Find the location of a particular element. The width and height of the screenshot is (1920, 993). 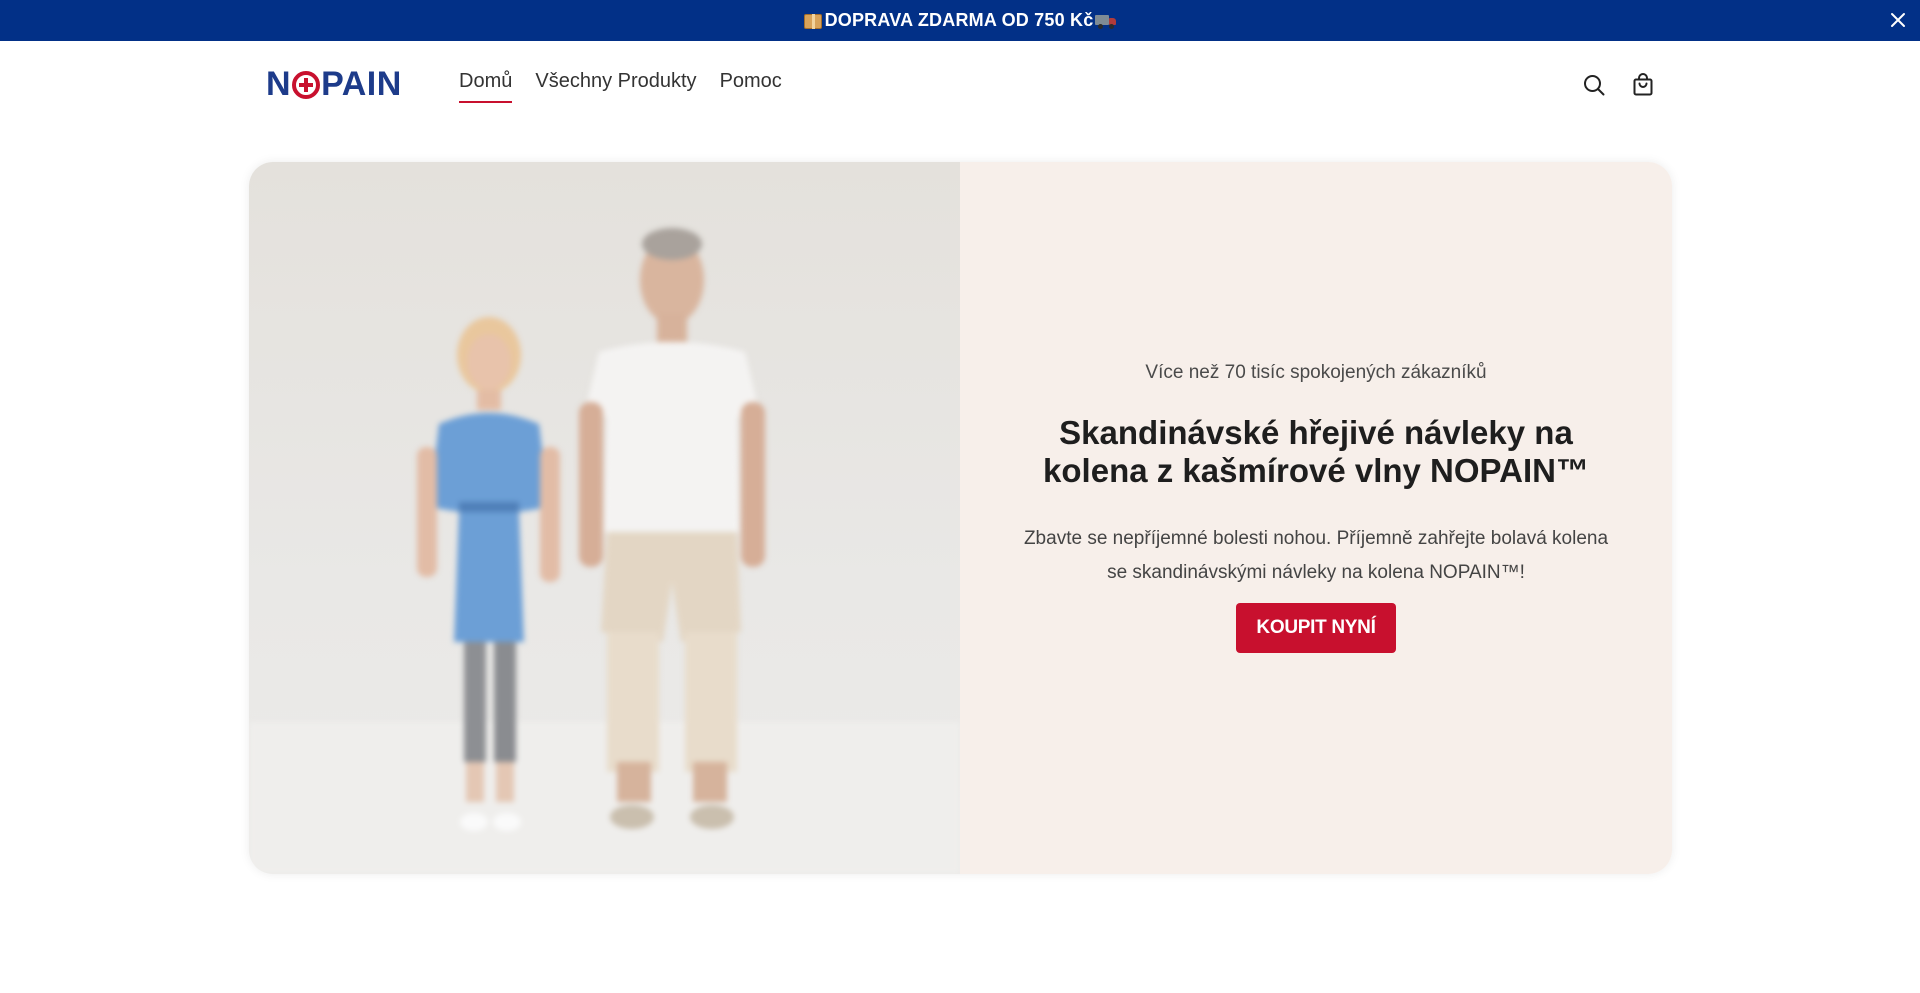

main-nav: Domů Všechny Produkty Pomoc is located at coordinates (620, 86).